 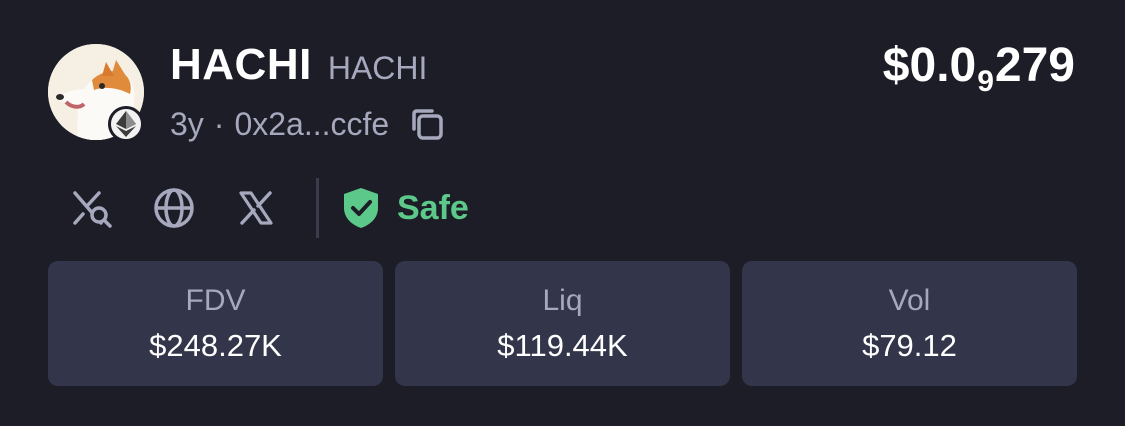 I want to click on safety-label: Safe, so click(x=433, y=207).